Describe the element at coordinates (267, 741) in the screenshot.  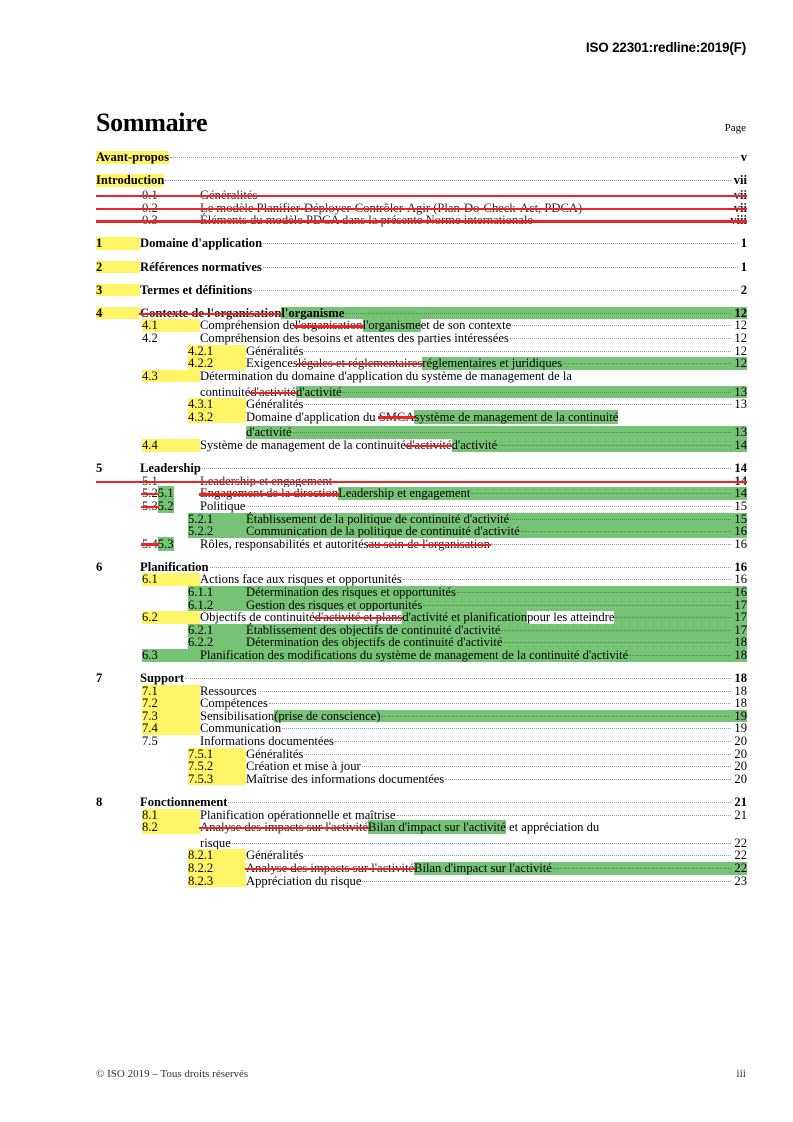
I see `toc-entry-label: Informations documentées` at that location.